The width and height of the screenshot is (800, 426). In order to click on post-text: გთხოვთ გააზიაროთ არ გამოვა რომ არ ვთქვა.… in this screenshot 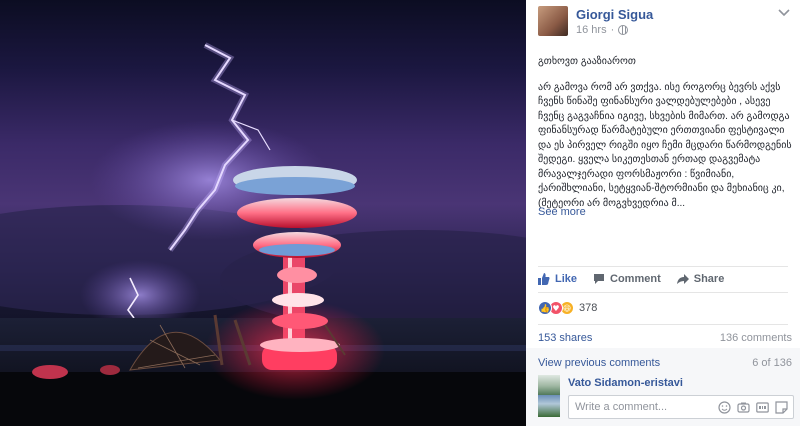, I will do `click(666, 133)`.